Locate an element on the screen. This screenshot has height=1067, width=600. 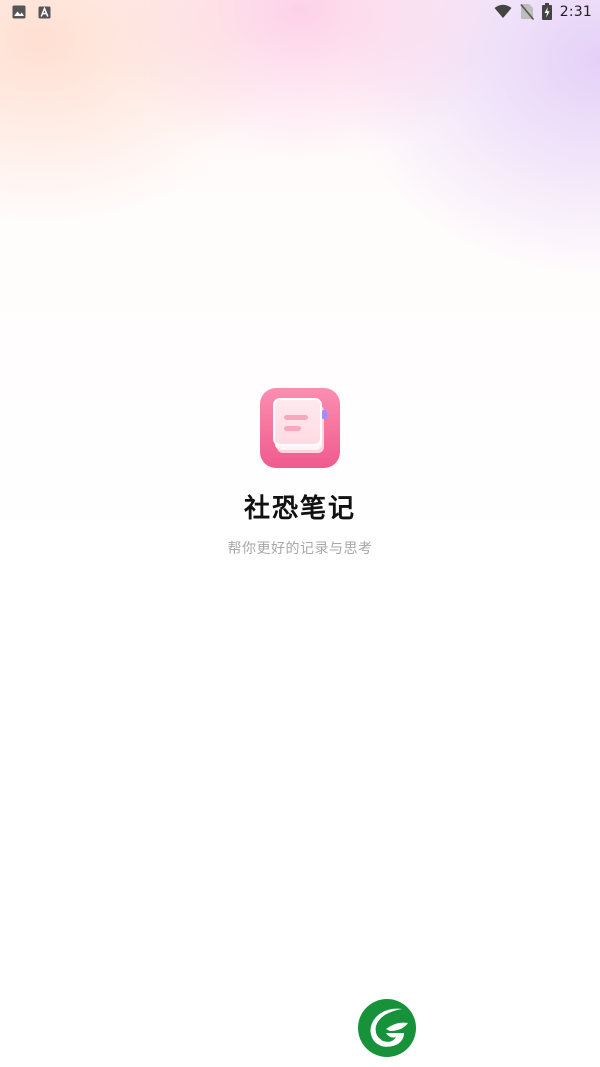
a-letter-icon is located at coordinates (44, 12).